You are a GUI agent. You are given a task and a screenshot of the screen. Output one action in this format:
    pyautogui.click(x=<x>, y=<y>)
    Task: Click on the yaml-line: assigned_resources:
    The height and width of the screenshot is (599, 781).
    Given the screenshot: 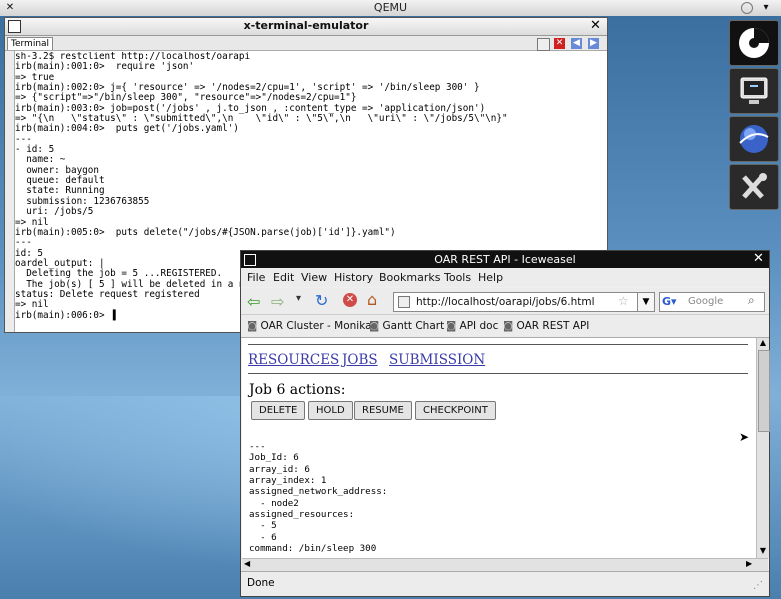 What is the action you would take?
    pyautogui.click(x=302, y=515)
    